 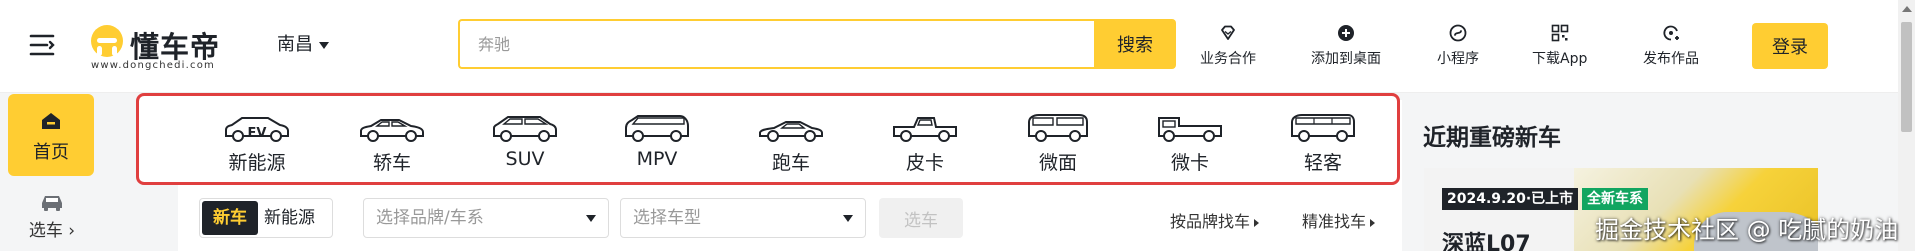 What do you see at coordinates (1189, 163) in the screenshot?
I see `category-label: 微卡` at bounding box center [1189, 163].